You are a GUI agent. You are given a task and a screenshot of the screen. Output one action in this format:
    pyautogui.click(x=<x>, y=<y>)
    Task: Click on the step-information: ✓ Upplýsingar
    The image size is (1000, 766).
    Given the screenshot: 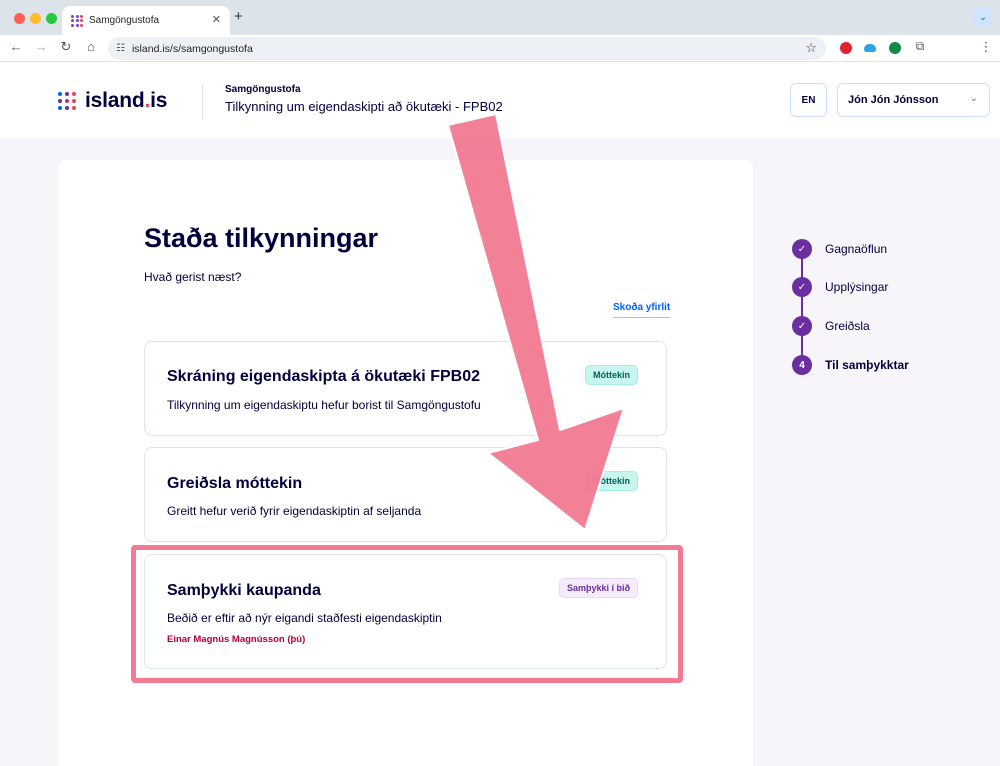 What is the action you would take?
    pyautogui.click(x=840, y=287)
    